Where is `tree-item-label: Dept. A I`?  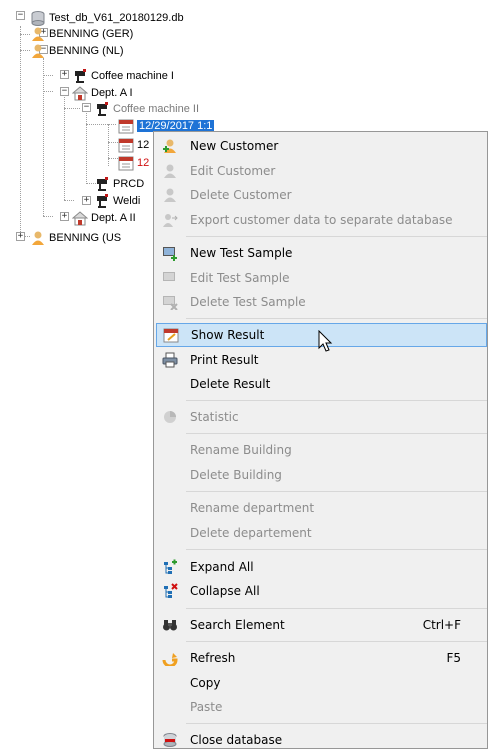
tree-item-label: Dept. A I is located at coordinates (112, 92).